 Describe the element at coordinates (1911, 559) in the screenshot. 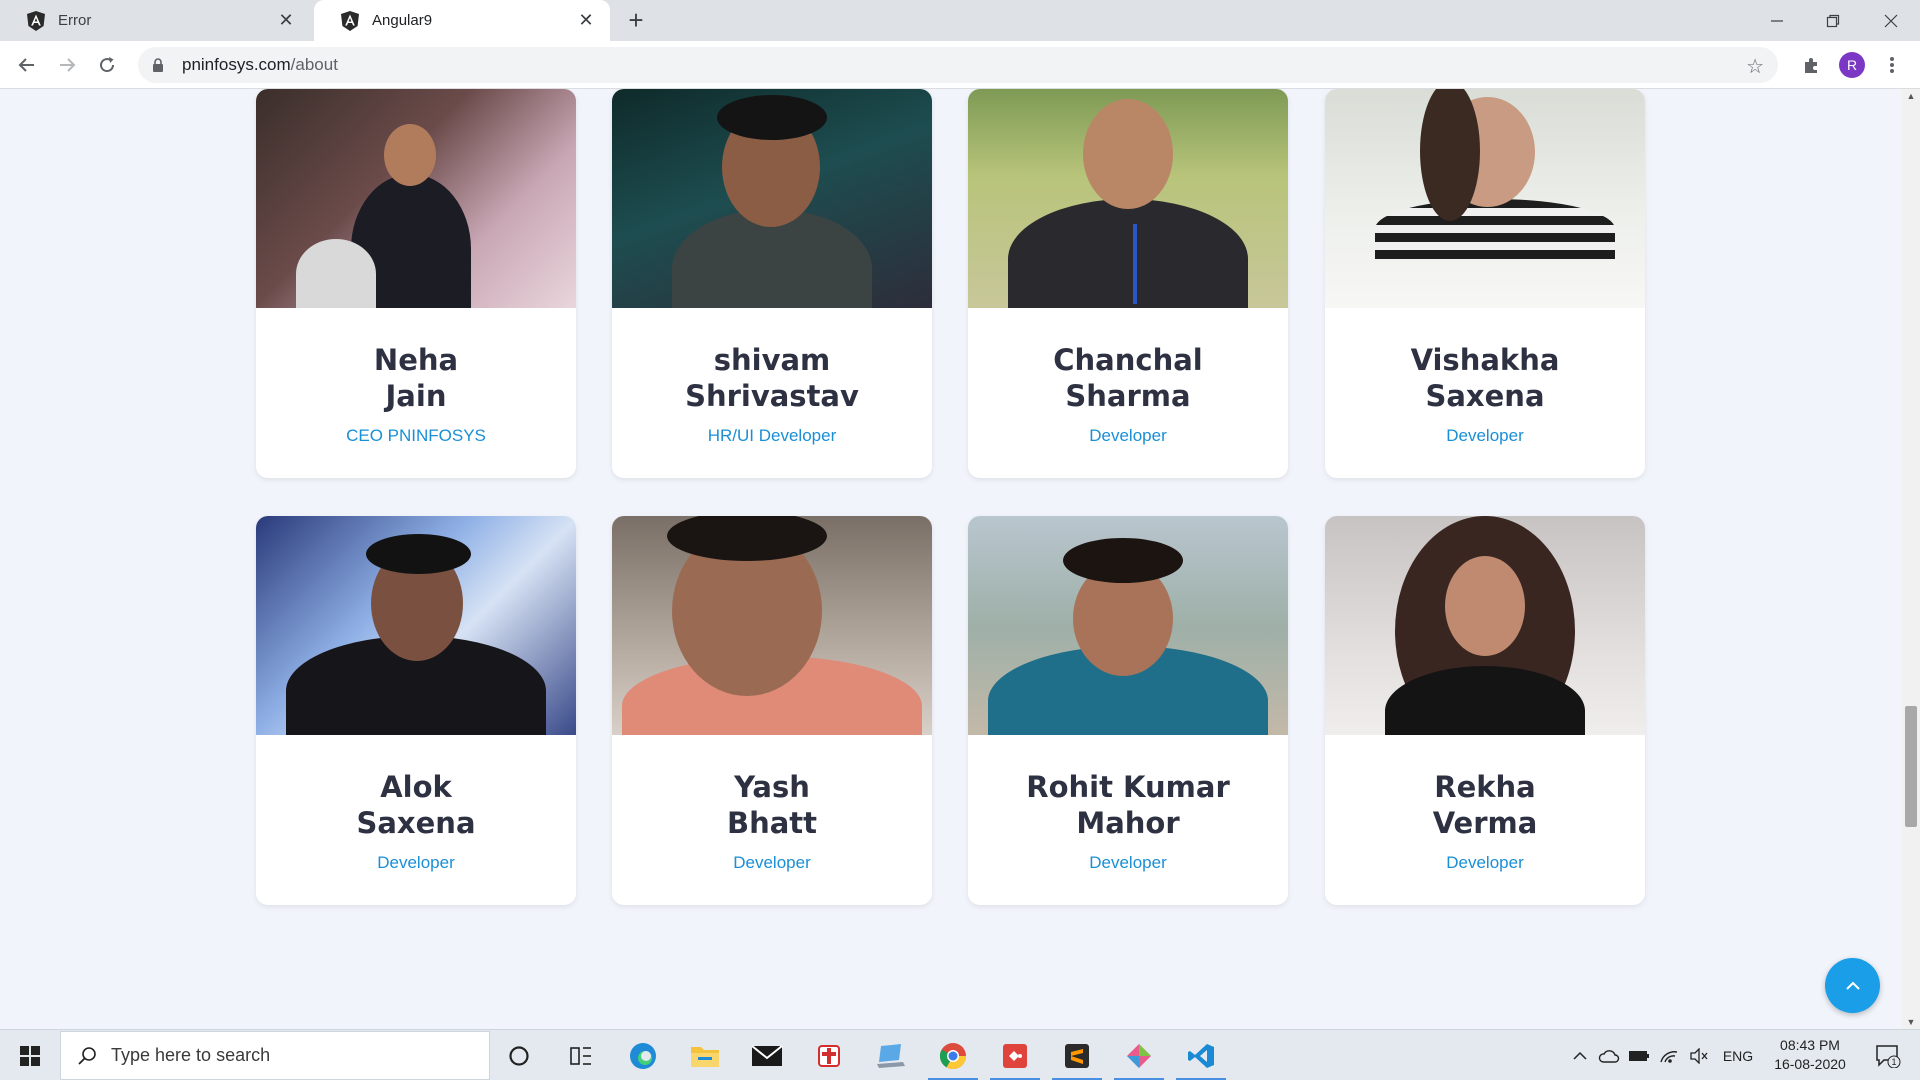

I see `page-scrollbar: ▲ ▼` at that location.